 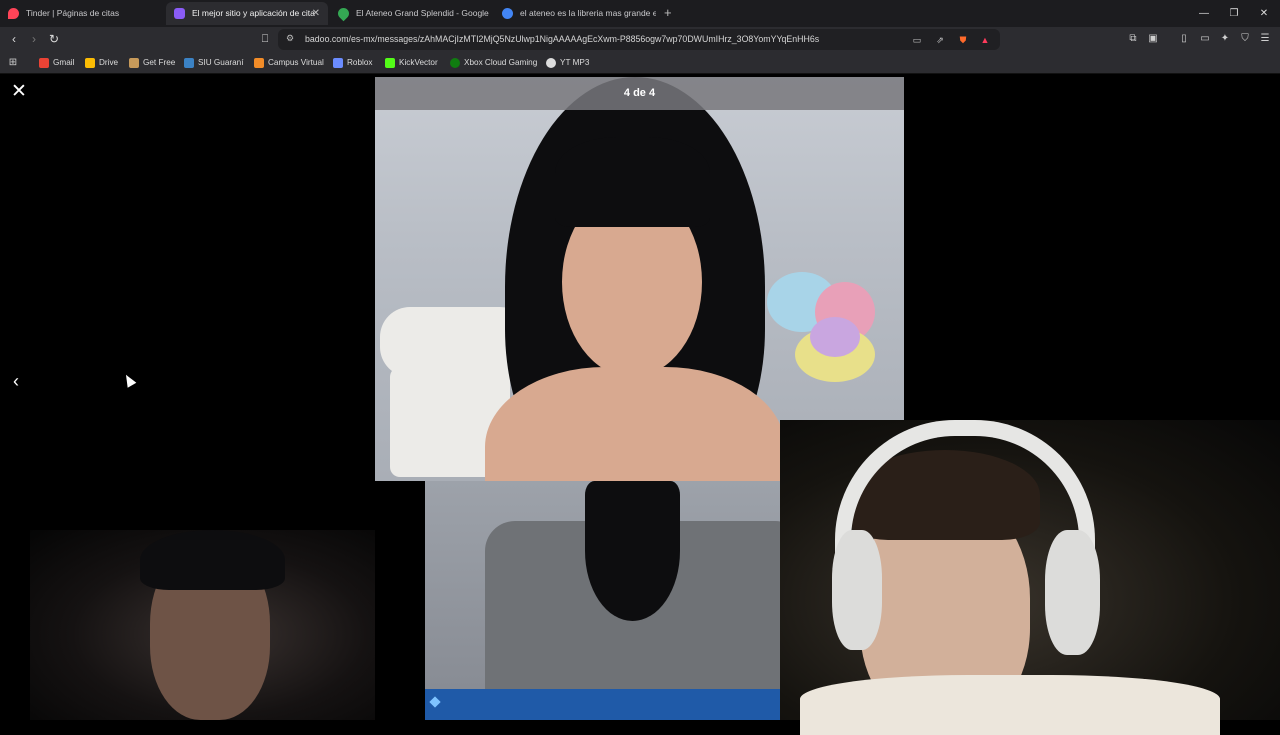 I want to click on close-viewer-icon: ✕, so click(x=19, y=91).